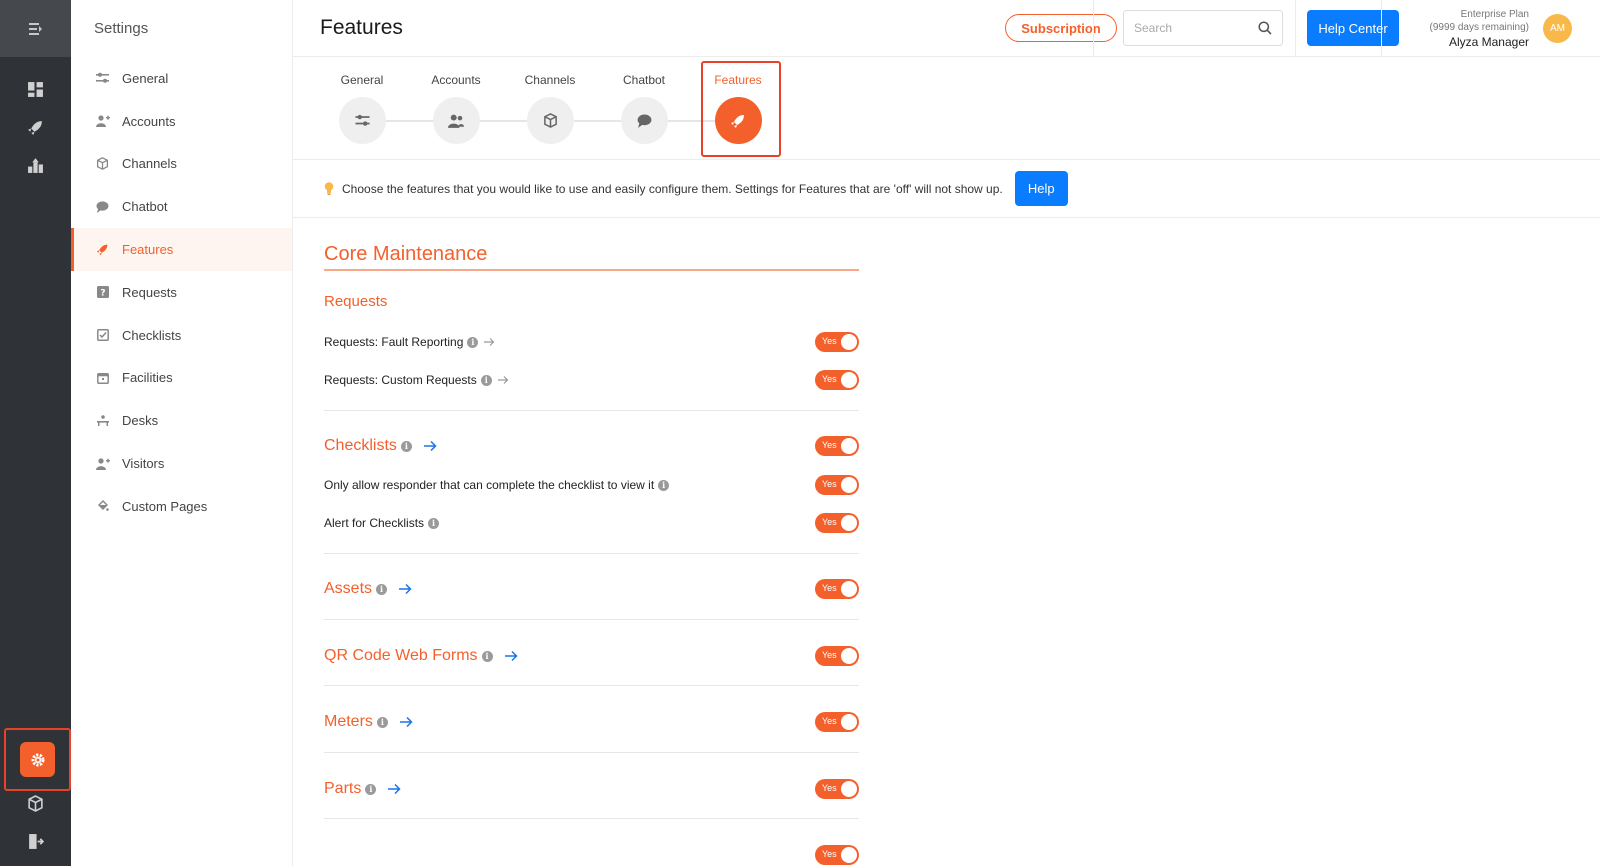  What do you see at coordinates (35, 803) in the screenshot?
I see `rail-packages-button` at bounding box center [35, 803].